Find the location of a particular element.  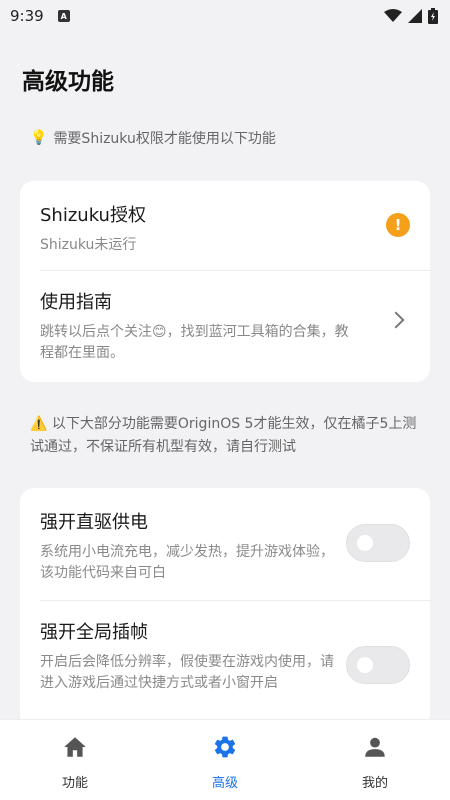

chevron-right-icon is located at coordinates (396, 320).